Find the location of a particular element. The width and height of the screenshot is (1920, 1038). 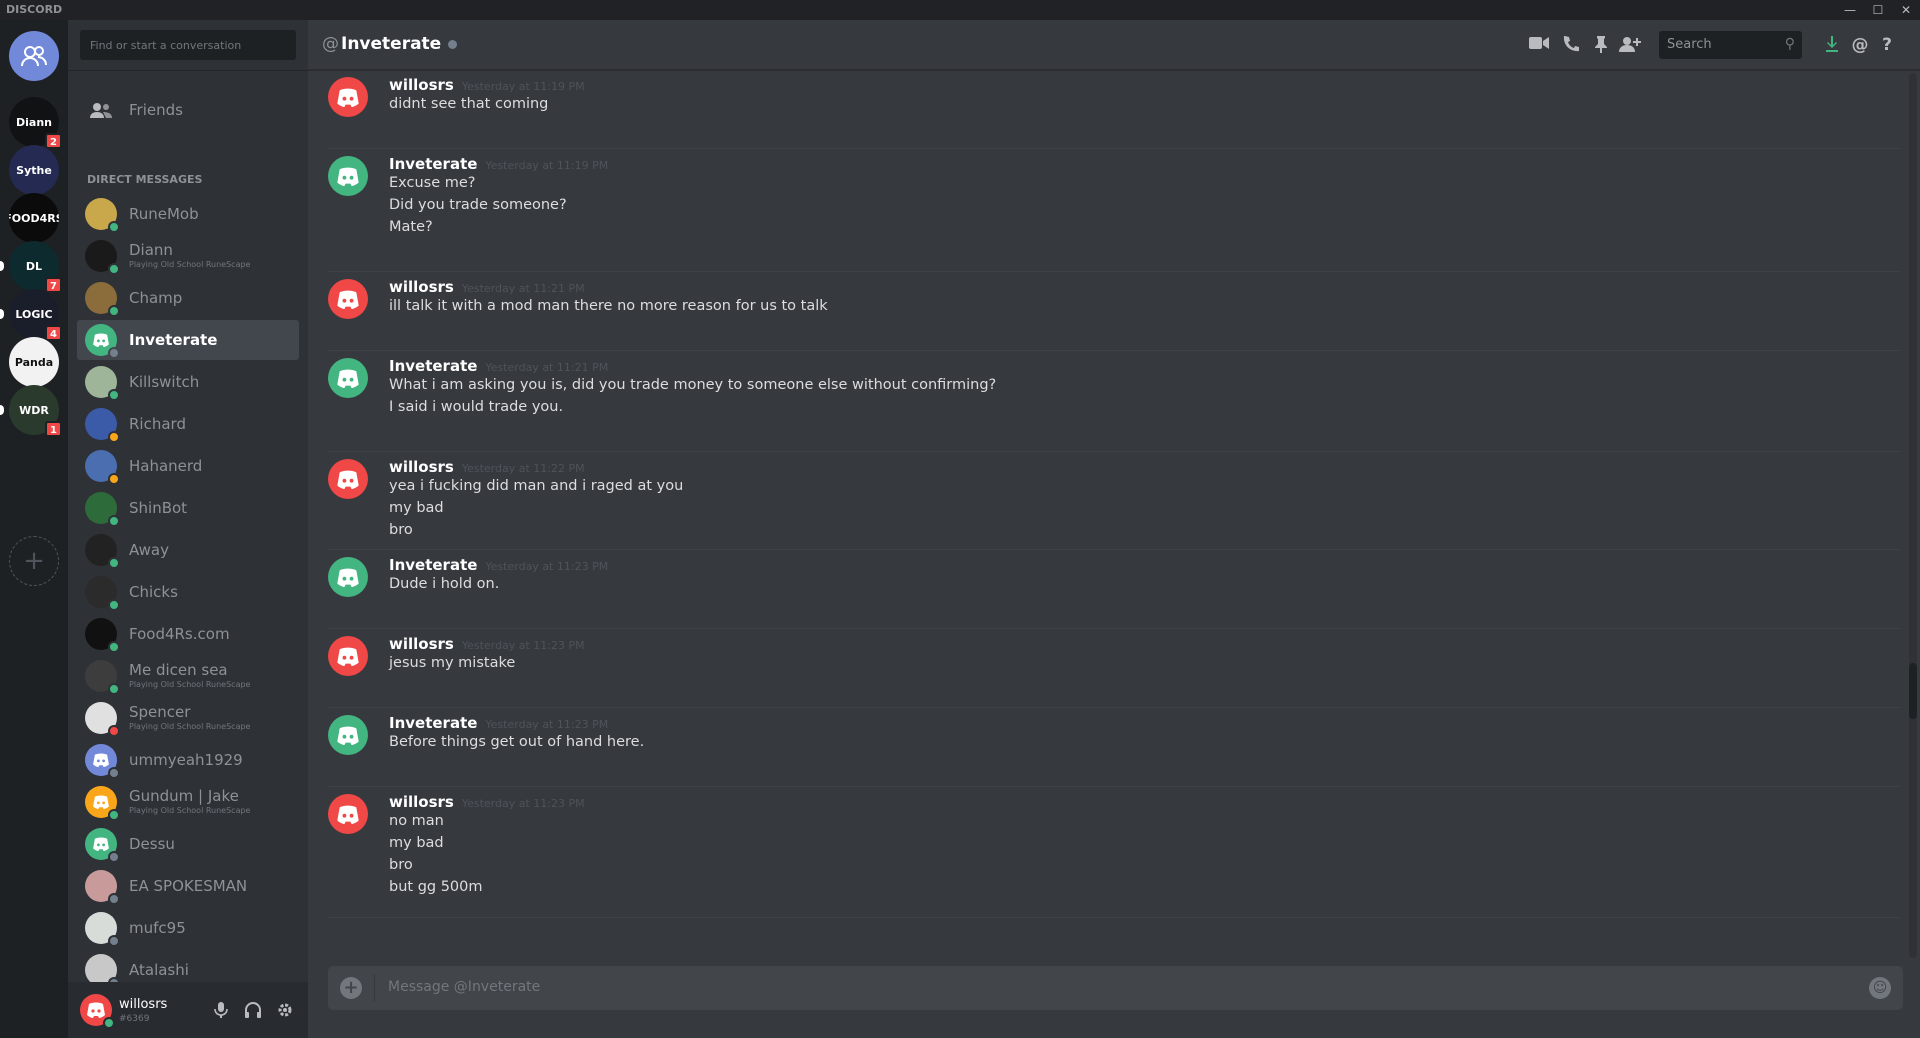

dm-username: ShinBot is located at coordinates (158, 507).